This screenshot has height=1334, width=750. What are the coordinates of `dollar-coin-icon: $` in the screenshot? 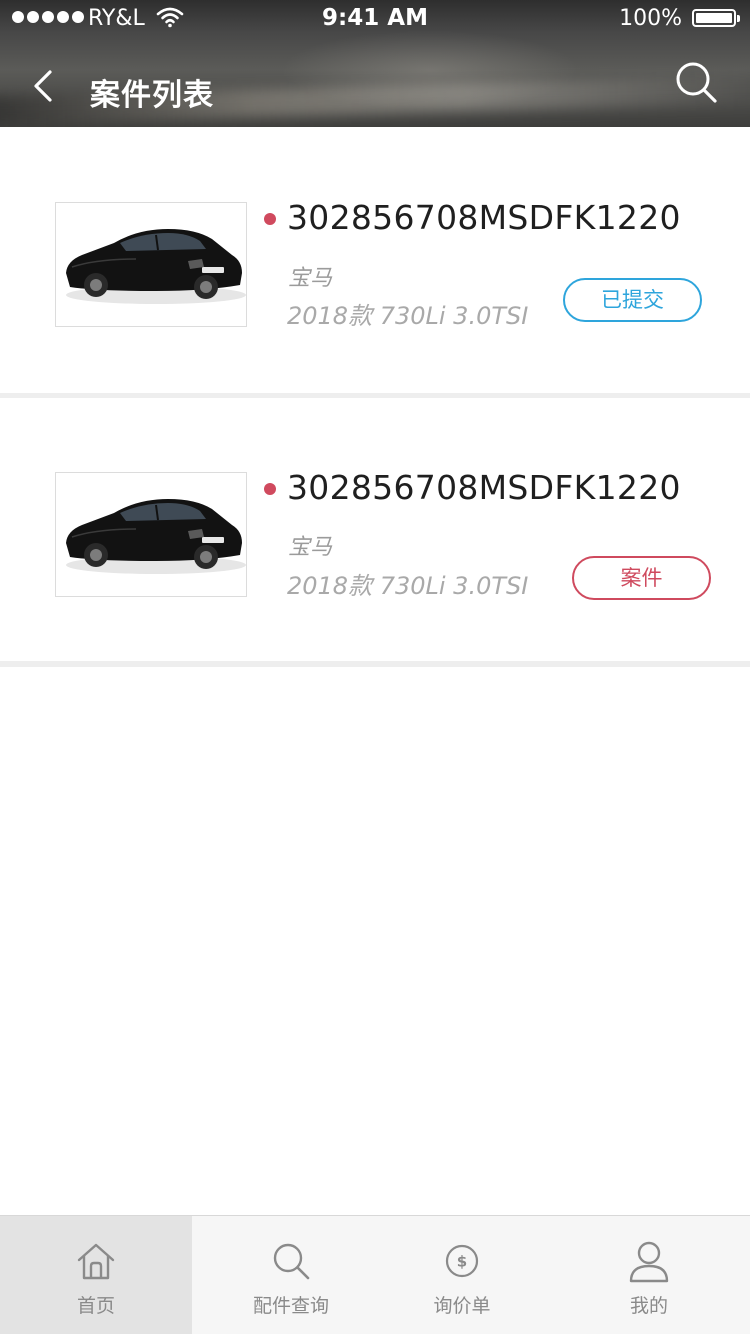 It's located at (462, 1261).